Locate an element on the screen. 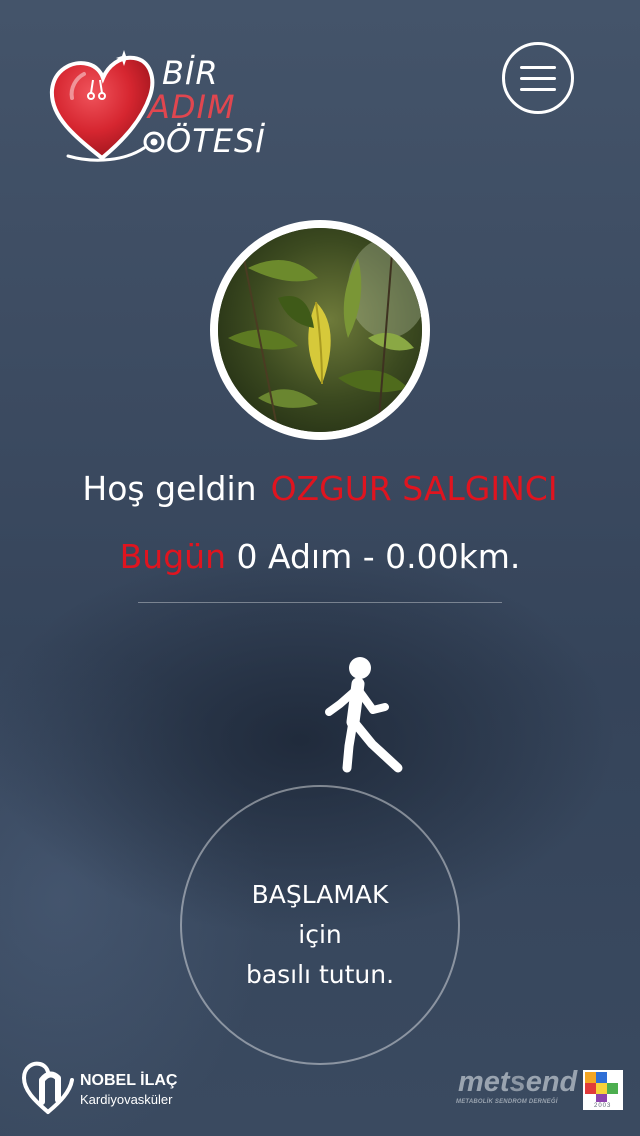  steps-distance: 0 Adım - 0.00km. is located at coordinates (373, 556).